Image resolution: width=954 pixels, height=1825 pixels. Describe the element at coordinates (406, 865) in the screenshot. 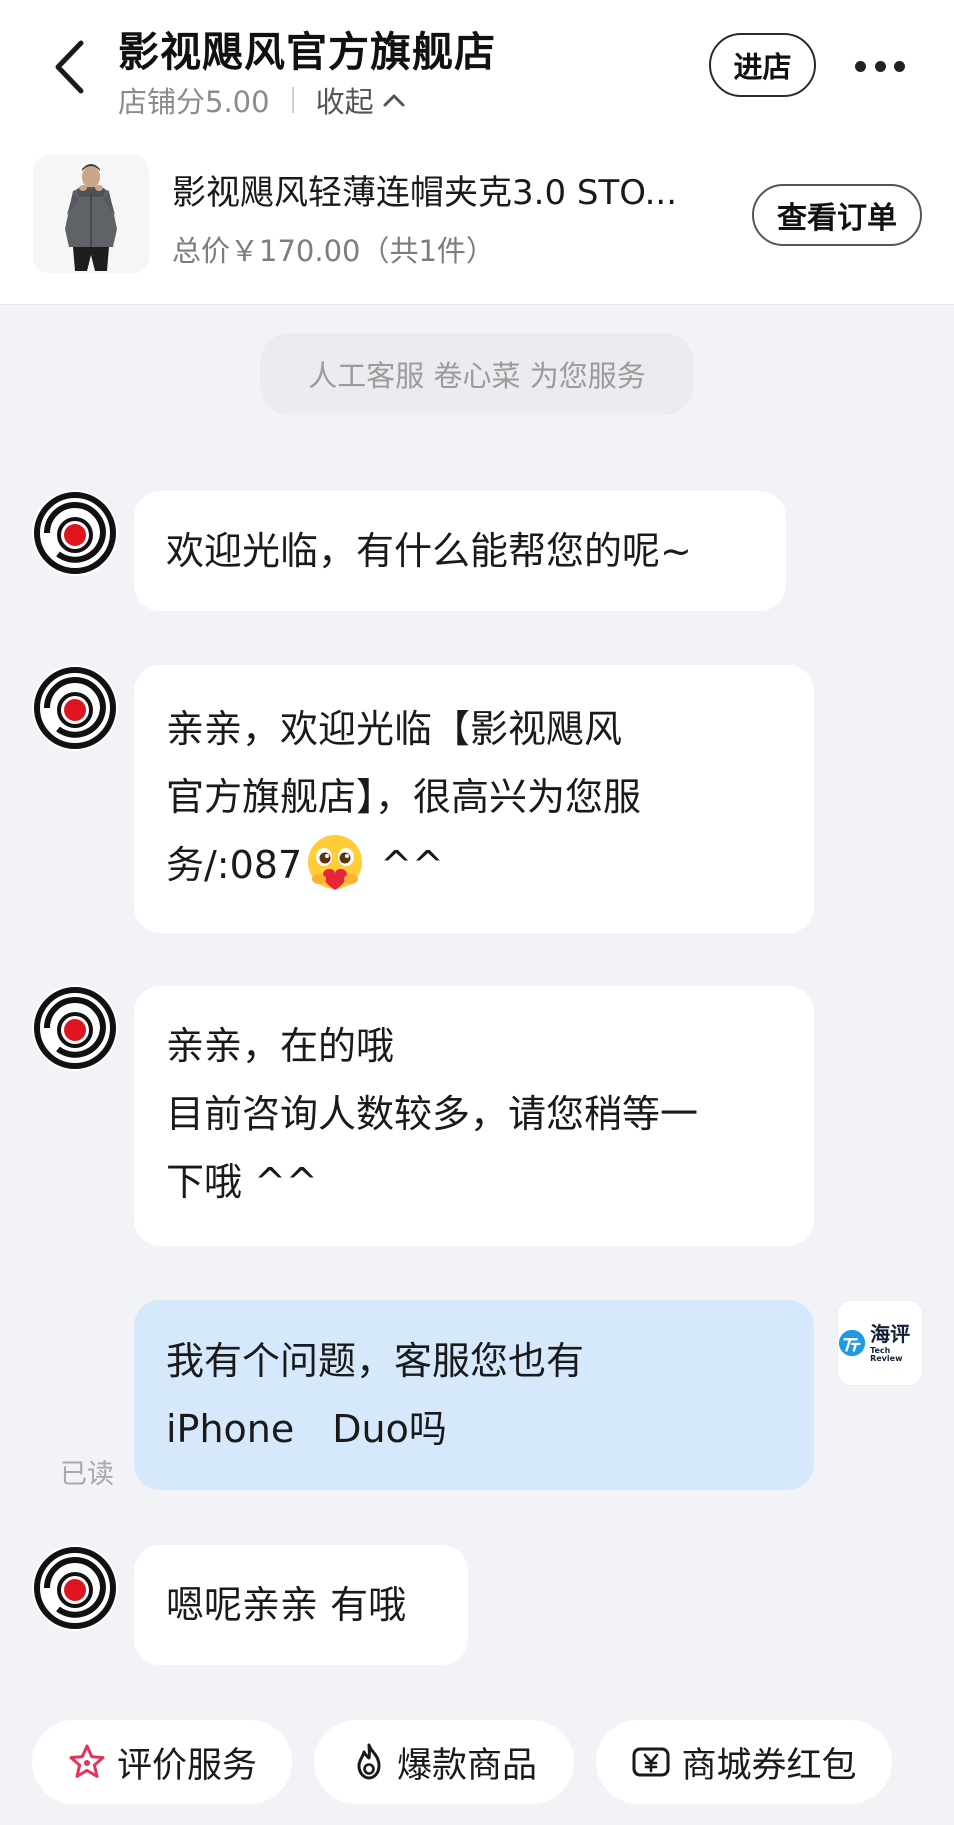

I see `message-text: ^^` at that location.